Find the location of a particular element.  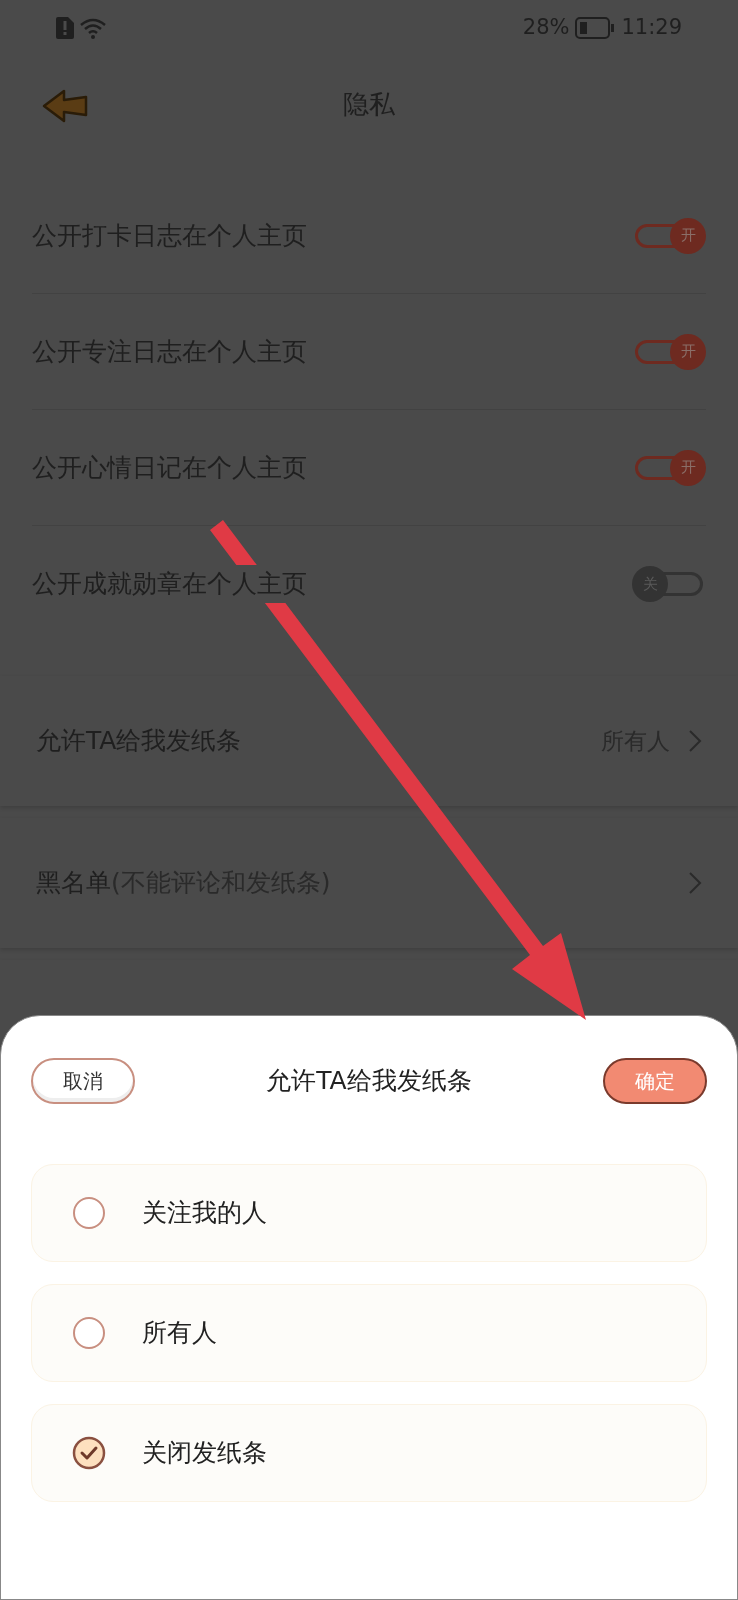

back-button is located at coordinates (65, 106).